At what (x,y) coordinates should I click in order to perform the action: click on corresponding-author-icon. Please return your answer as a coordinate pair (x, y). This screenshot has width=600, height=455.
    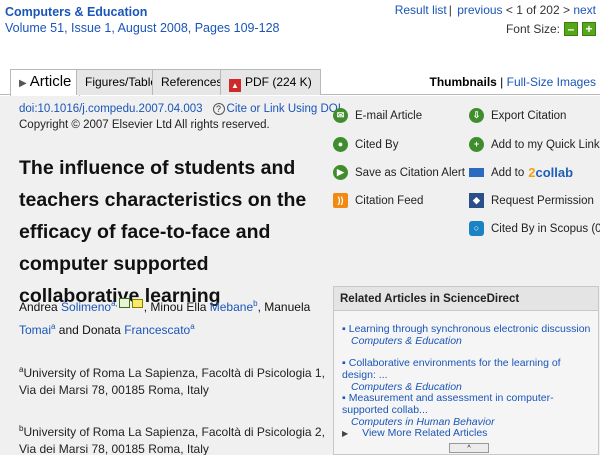
    Looking at the image, I should click on (124, 303).